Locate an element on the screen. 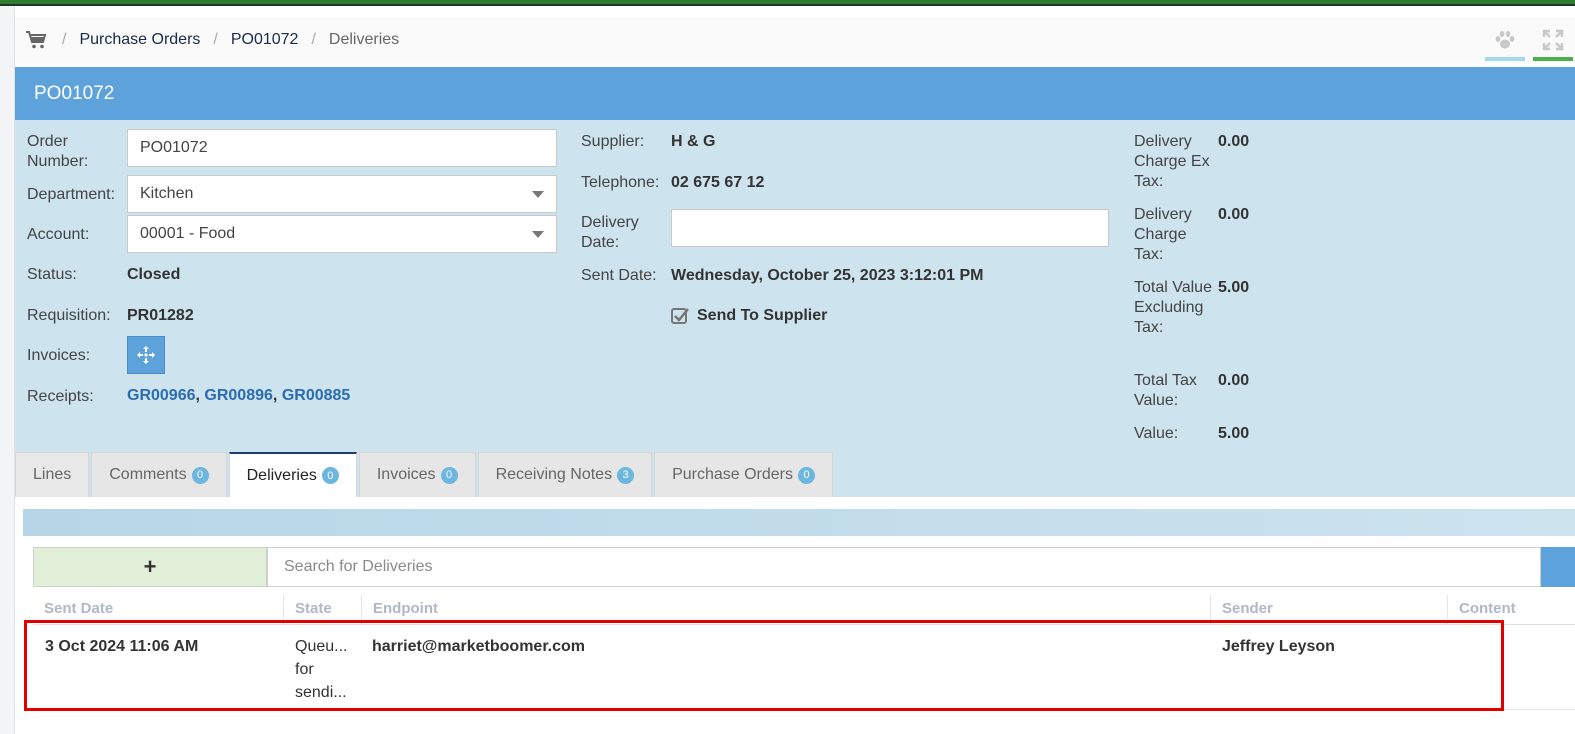  delivery-charge-tax-label: Delivery Charge Tax: is located at coordinates (1163, 234).